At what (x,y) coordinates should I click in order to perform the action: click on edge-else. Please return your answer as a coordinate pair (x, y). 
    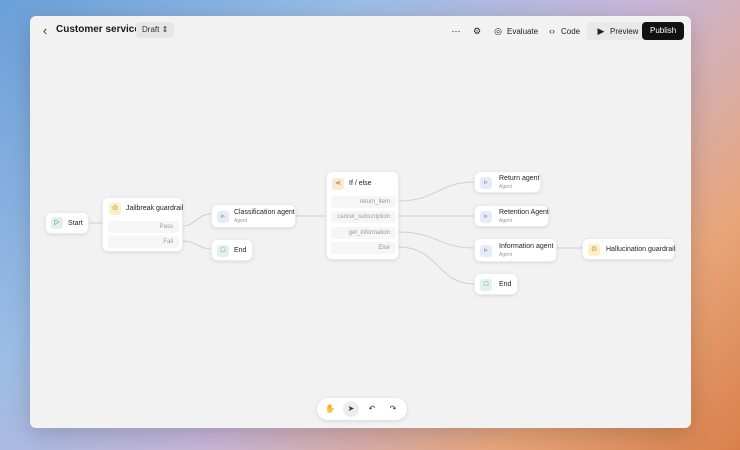
    Looking at the image, I should click on (436, 265).